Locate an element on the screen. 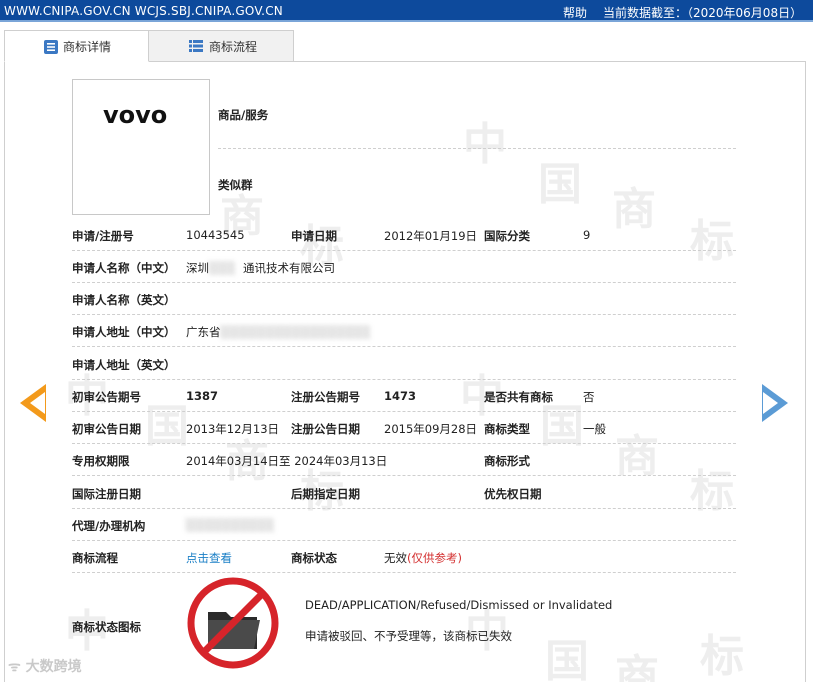 This screenshot has height=682, width=813. intl-reg-date-label: 国际注册日期 is located at coordinates (106, 494).